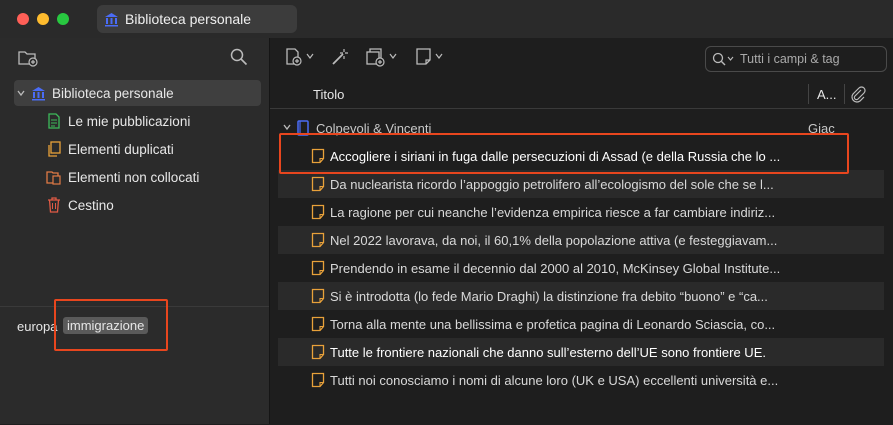 Image resolution: width=893 pixels, height=425 pixels. Describe the element at coordinates (129, 121) in the screenshot. I see `sidebar-item-label: Le mie pubblicazioni` at that location.